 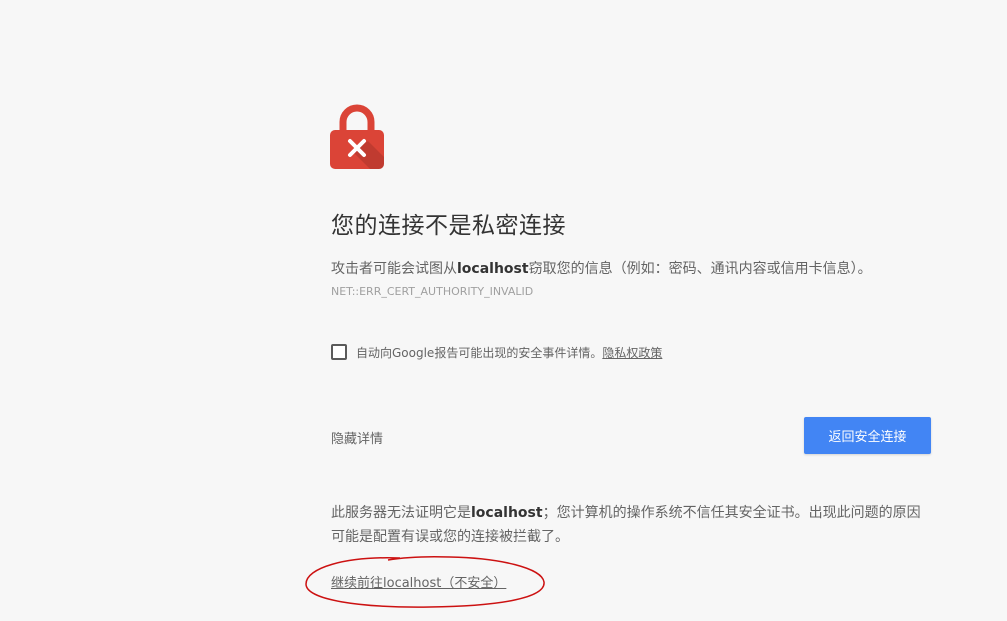 What do you see at coordinates (448, 226) in the screenshot?
I see `page-title: 您的连接不是私密连接` at bounding box center [448, 226].